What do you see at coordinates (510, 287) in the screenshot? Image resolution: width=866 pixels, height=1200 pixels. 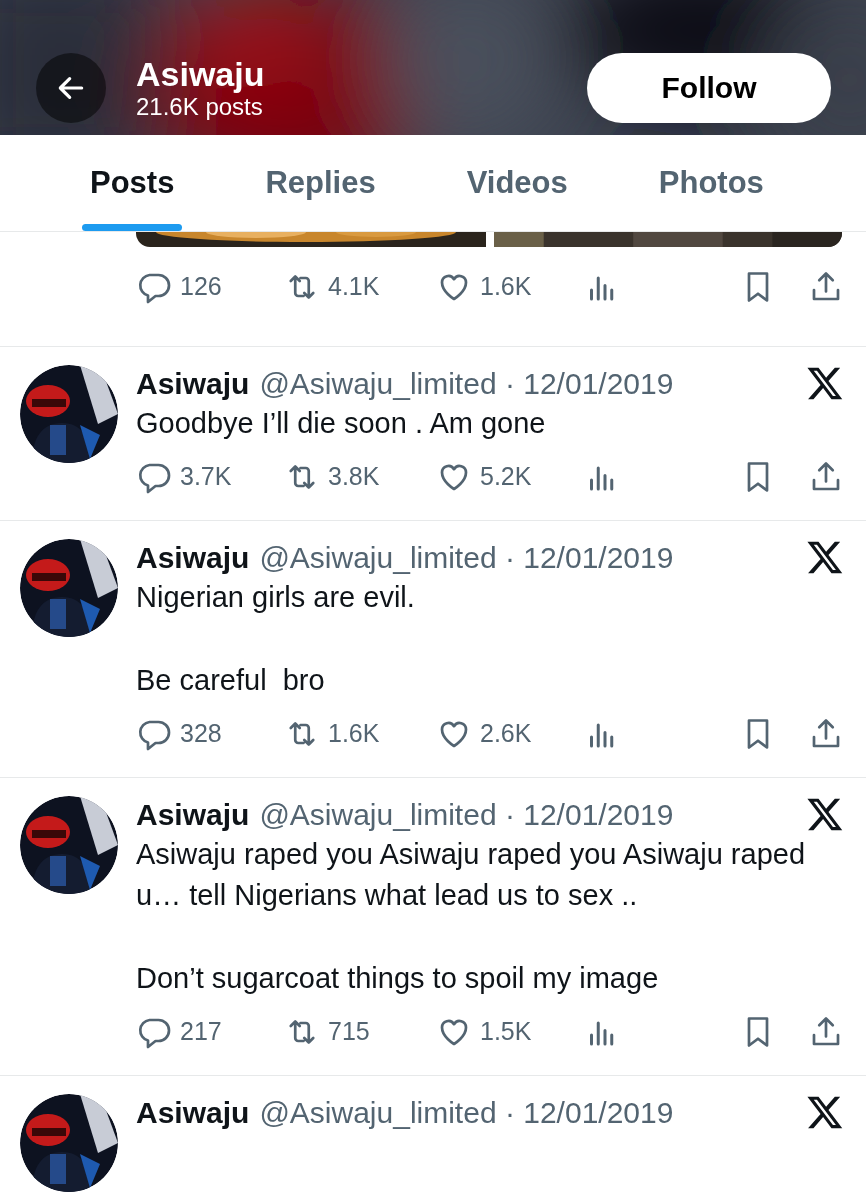 I see `like-button: 1.6K` at bounding box center [510, 287].